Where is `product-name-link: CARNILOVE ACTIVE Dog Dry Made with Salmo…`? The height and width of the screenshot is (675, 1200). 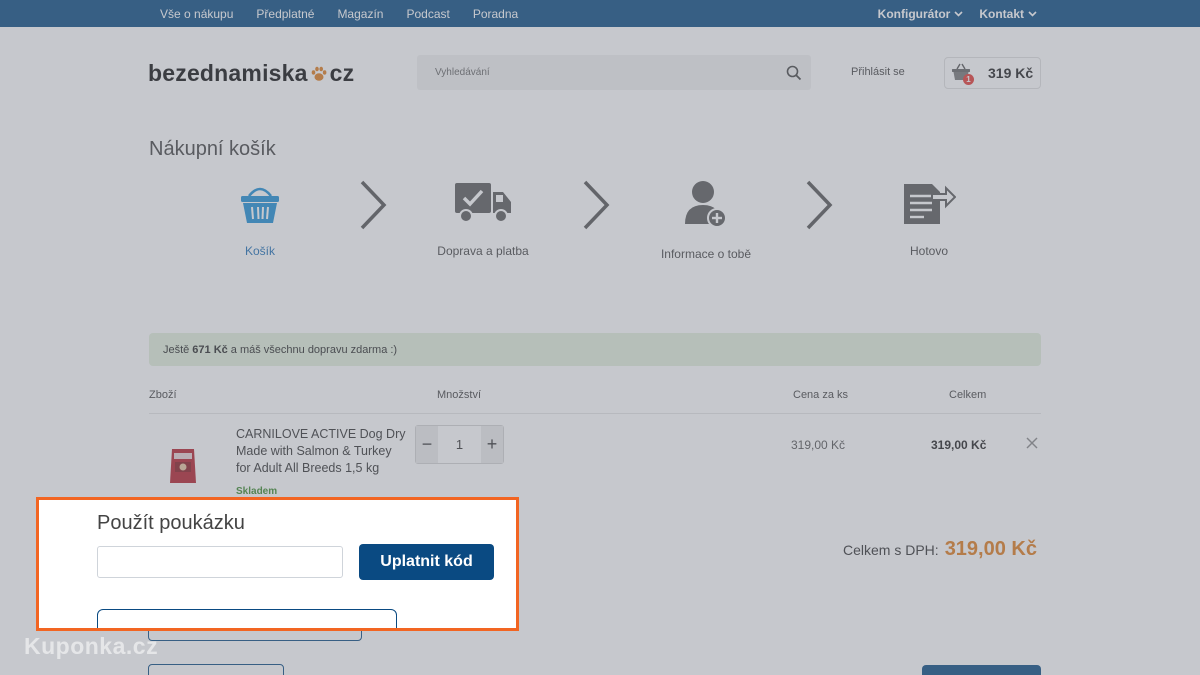
product-name-link: CARNILOVE ACTIVE Dog Dry Made with Salmo… is located at coordinates (321, 451).